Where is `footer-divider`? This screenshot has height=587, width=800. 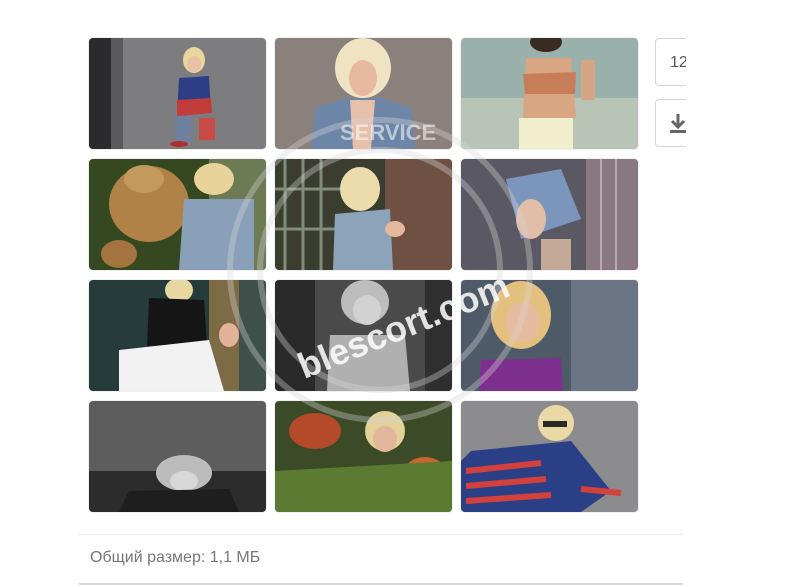
footer-divider is located at coordinates (381, 534).